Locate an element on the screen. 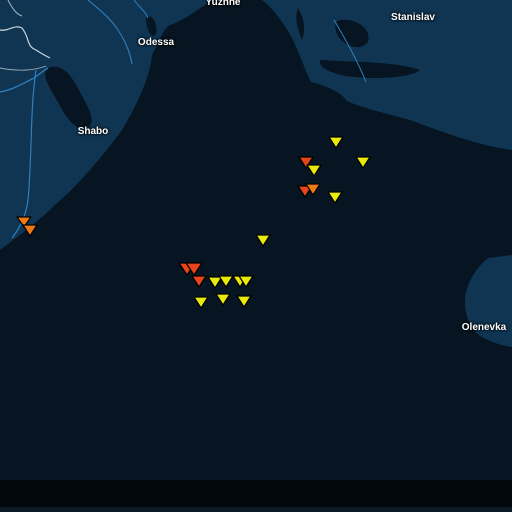 The width and height of the screenshot is (512, 512). place-label-odessa: Odessa is located at coordinates (156, 42).